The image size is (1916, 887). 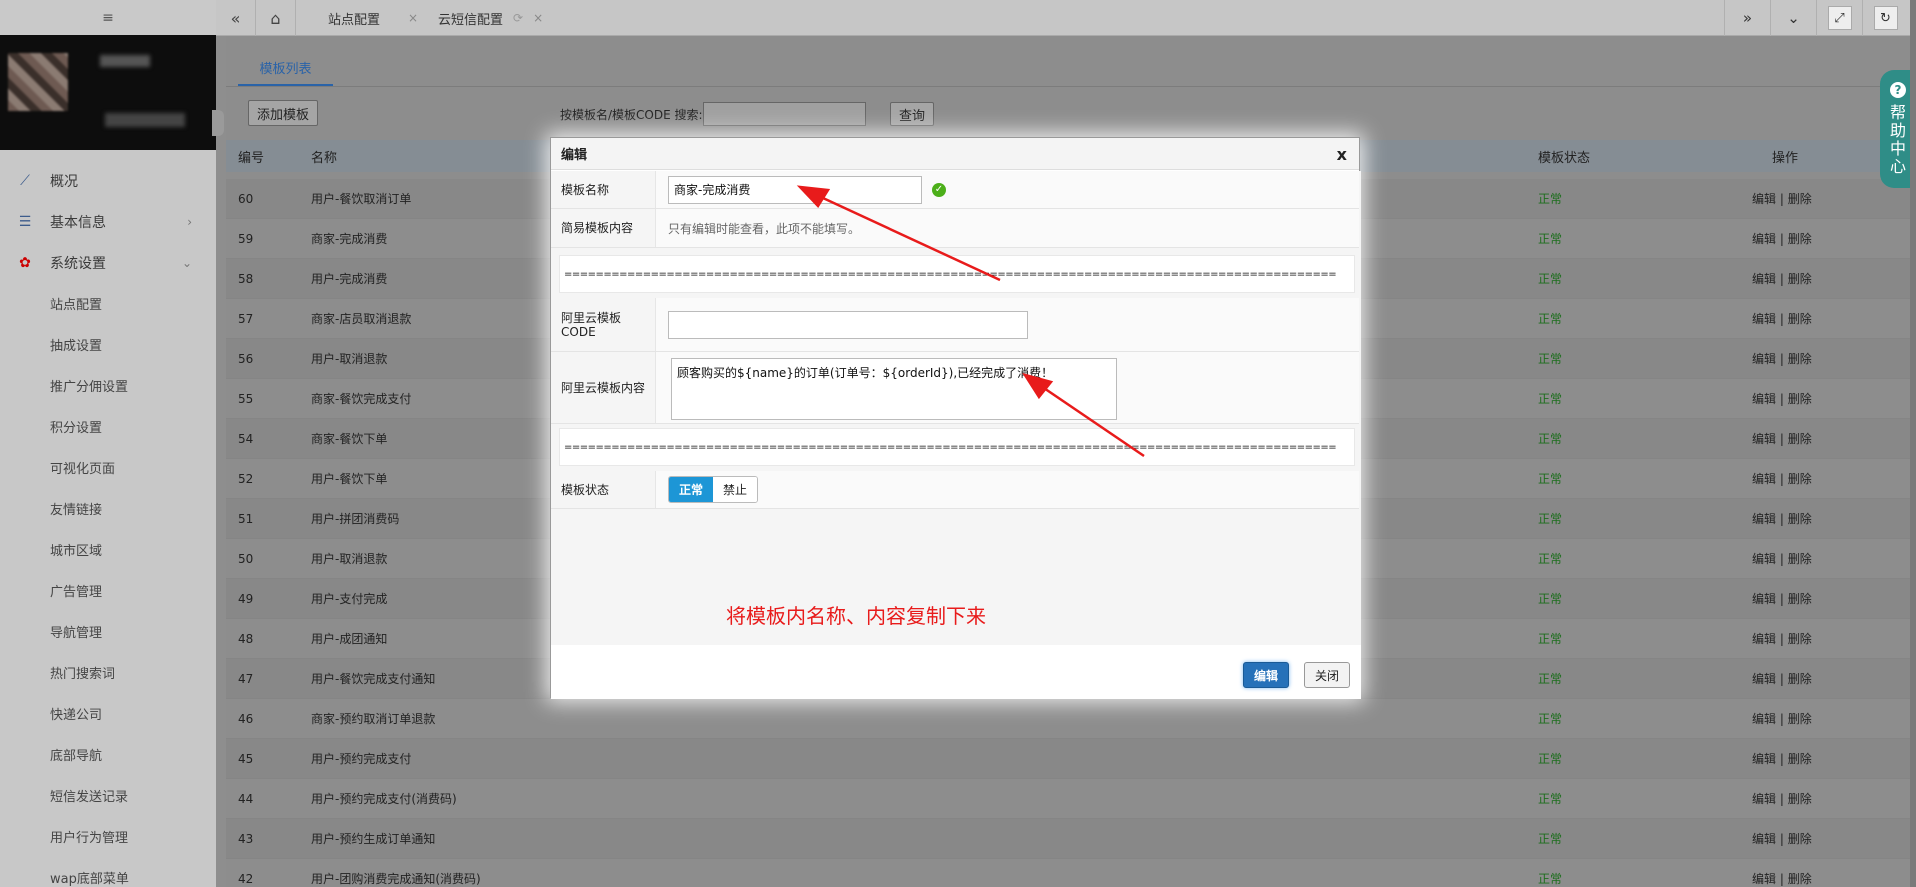 I want to click on sidebar-subitem: 友情链接, so click(x=108, y=508).